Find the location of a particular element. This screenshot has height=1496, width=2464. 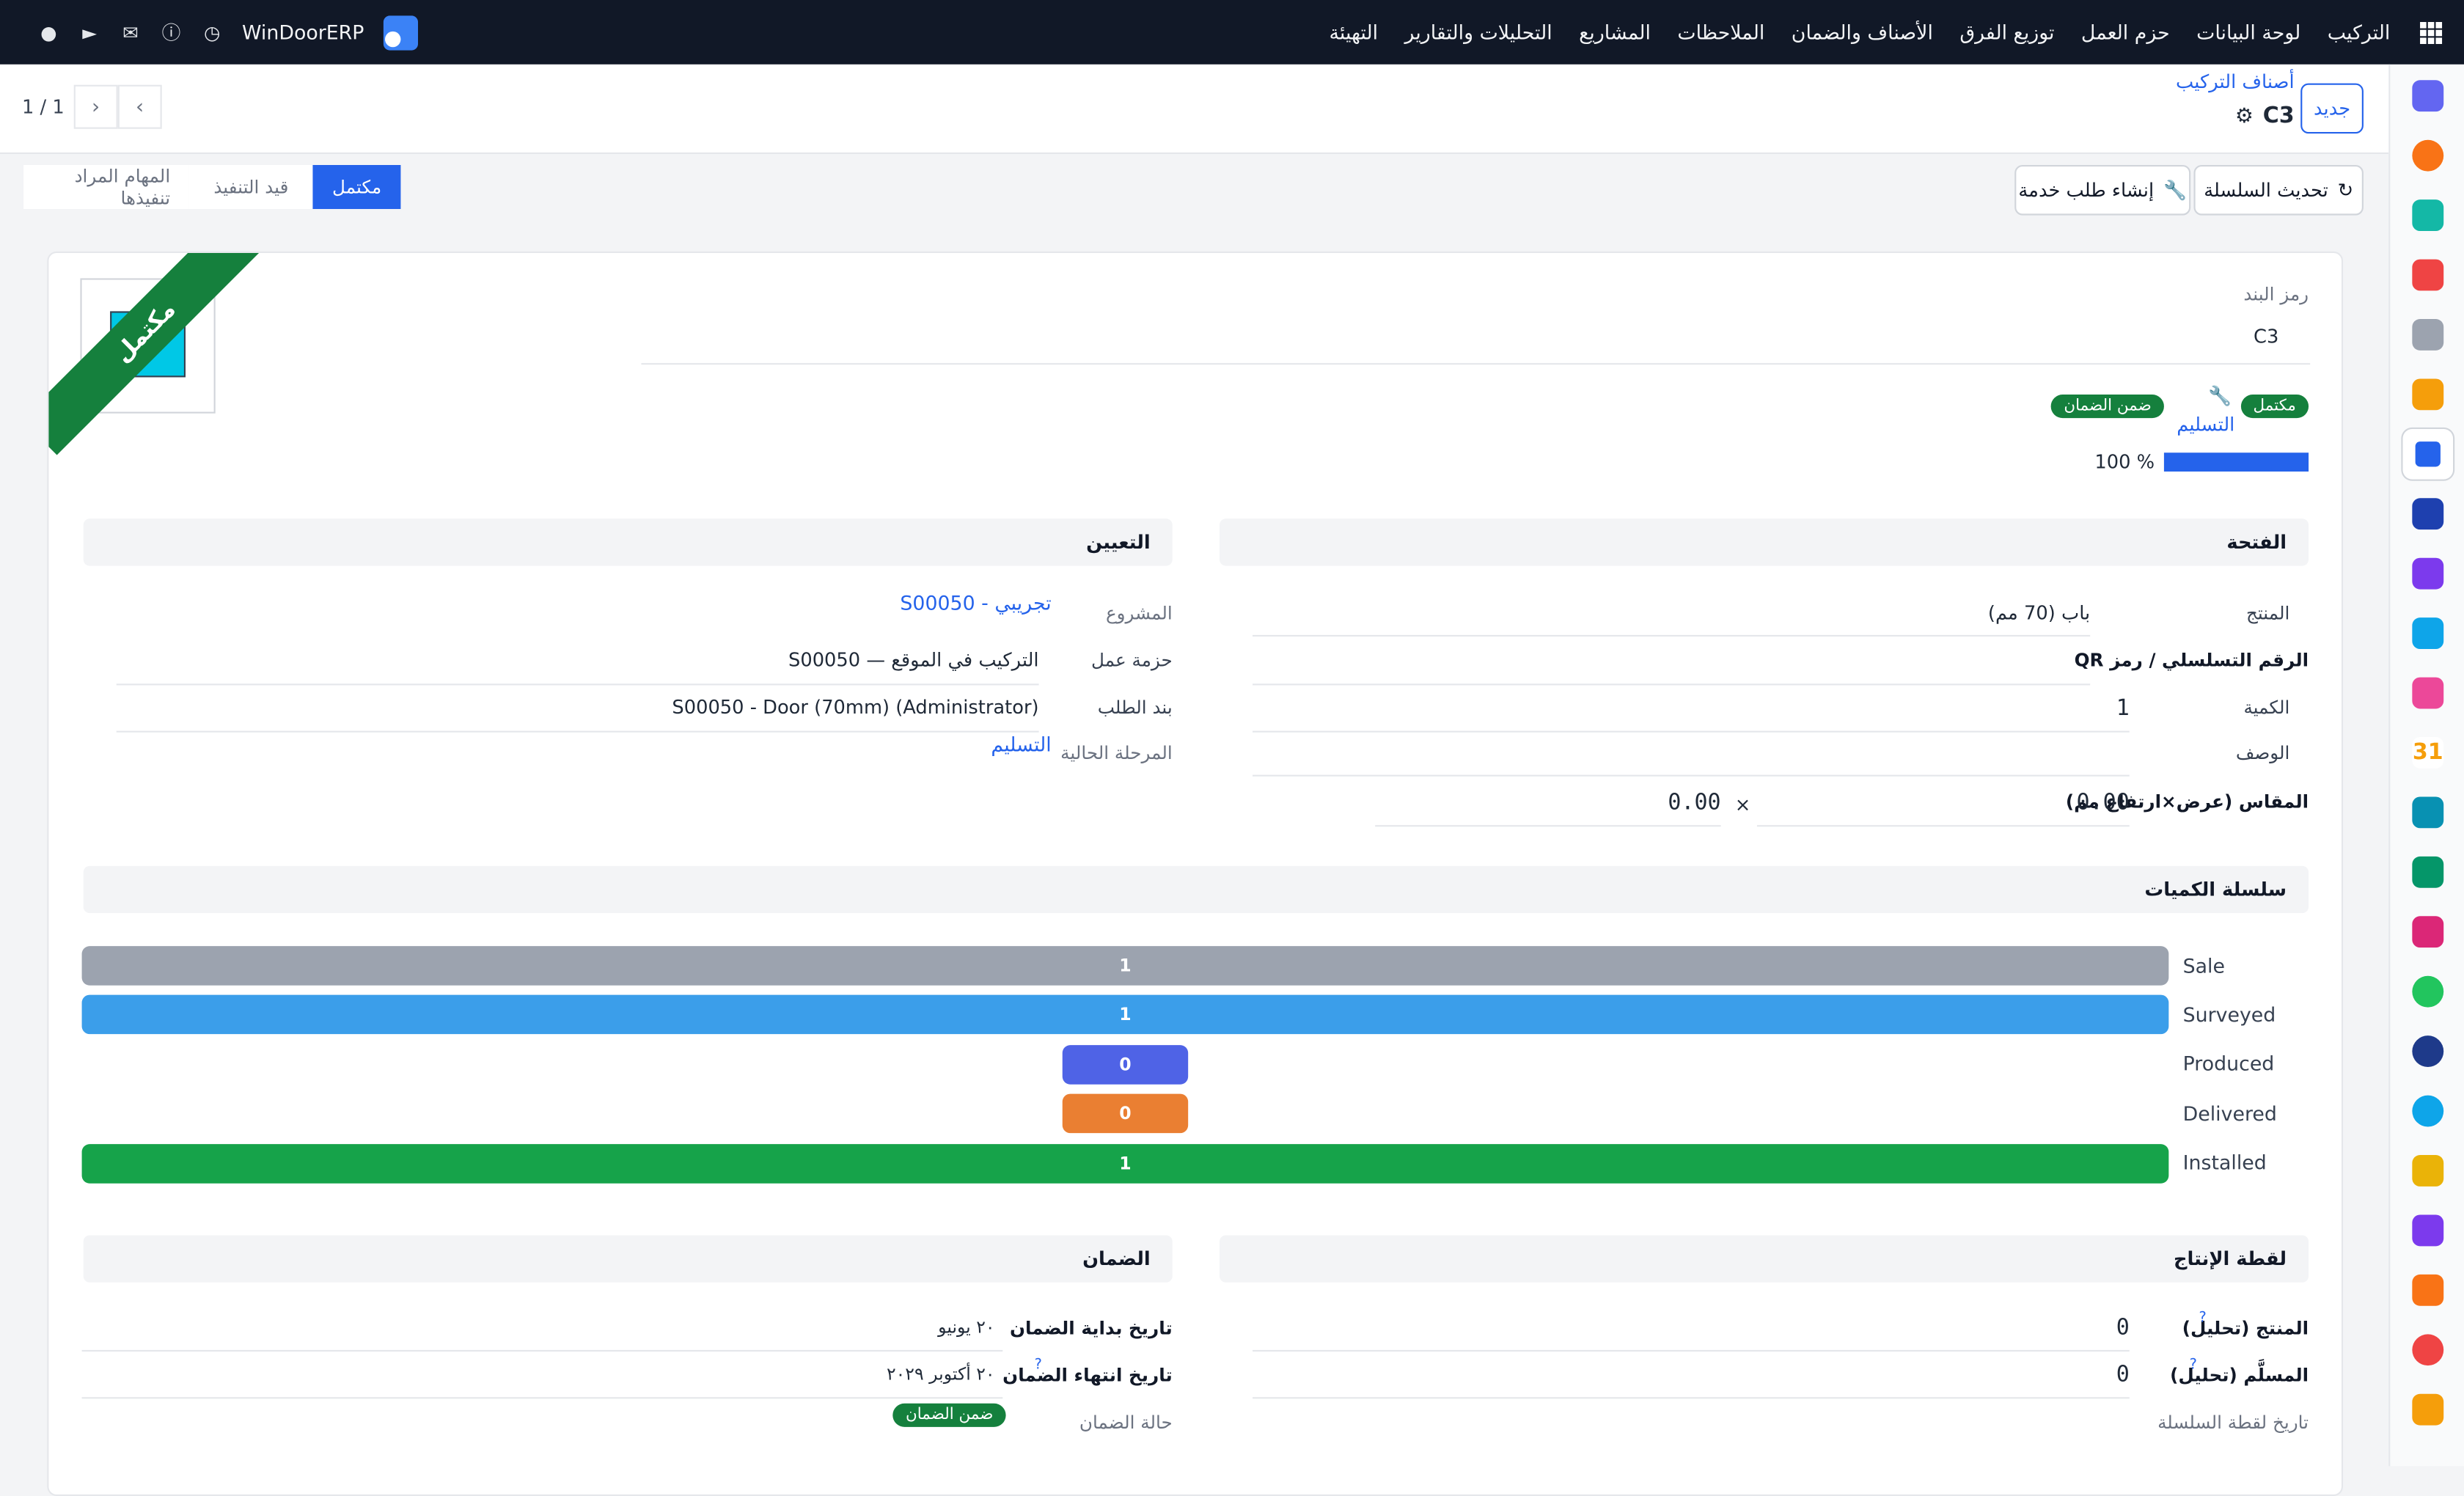

chain-snapshot-date-label: تاريخ لقطة السلسلة is located at coordinates (2233, 1422).